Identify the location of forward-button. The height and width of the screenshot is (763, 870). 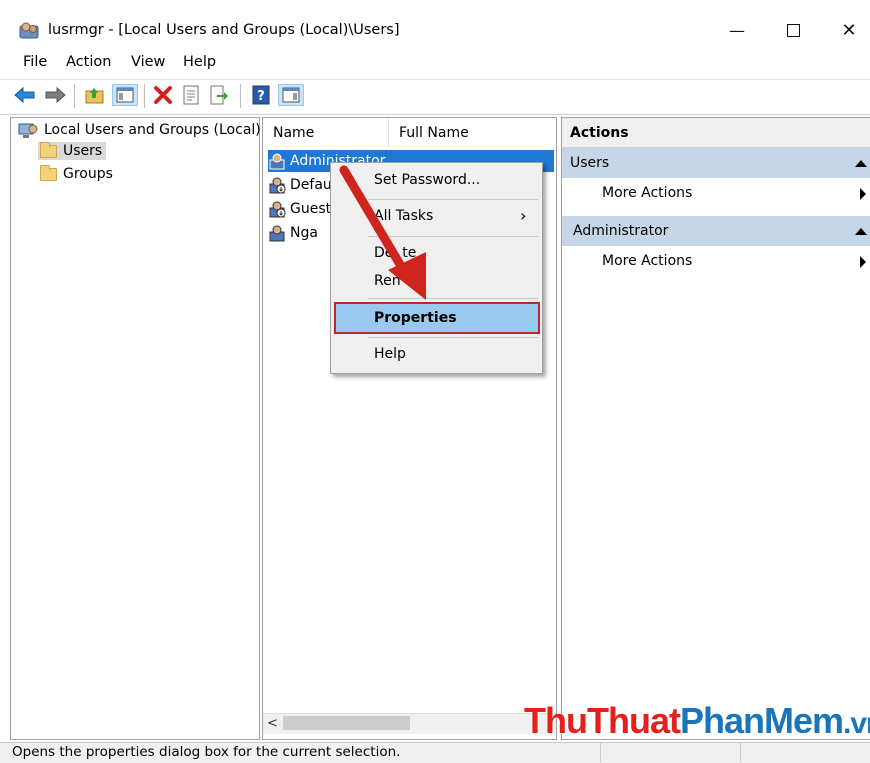
(55, 95).